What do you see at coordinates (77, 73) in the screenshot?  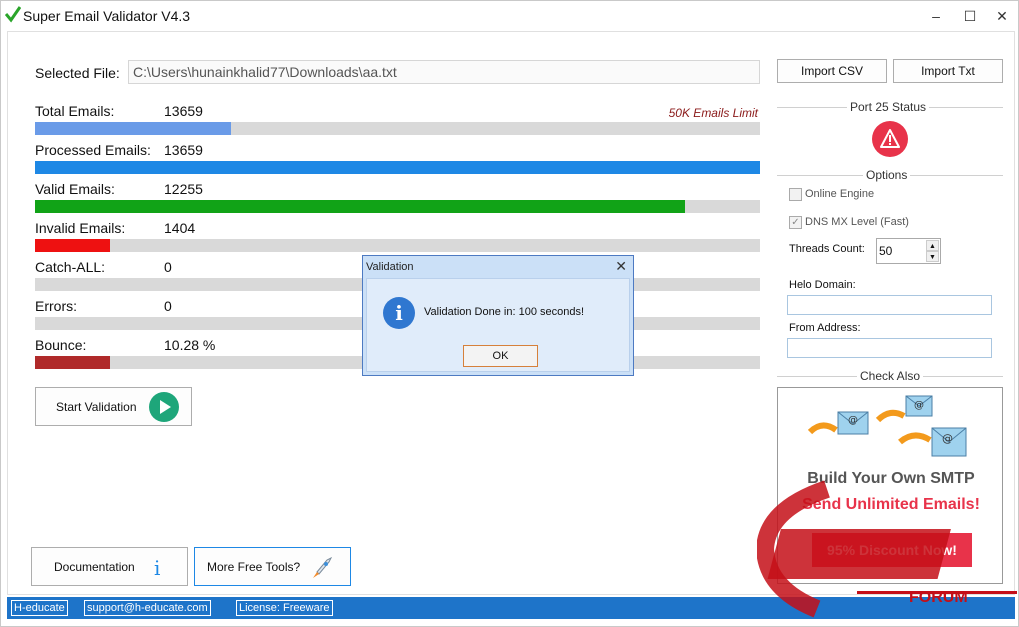 I see `selected-file-label: Selected File:` at bounding box center [77, 73].